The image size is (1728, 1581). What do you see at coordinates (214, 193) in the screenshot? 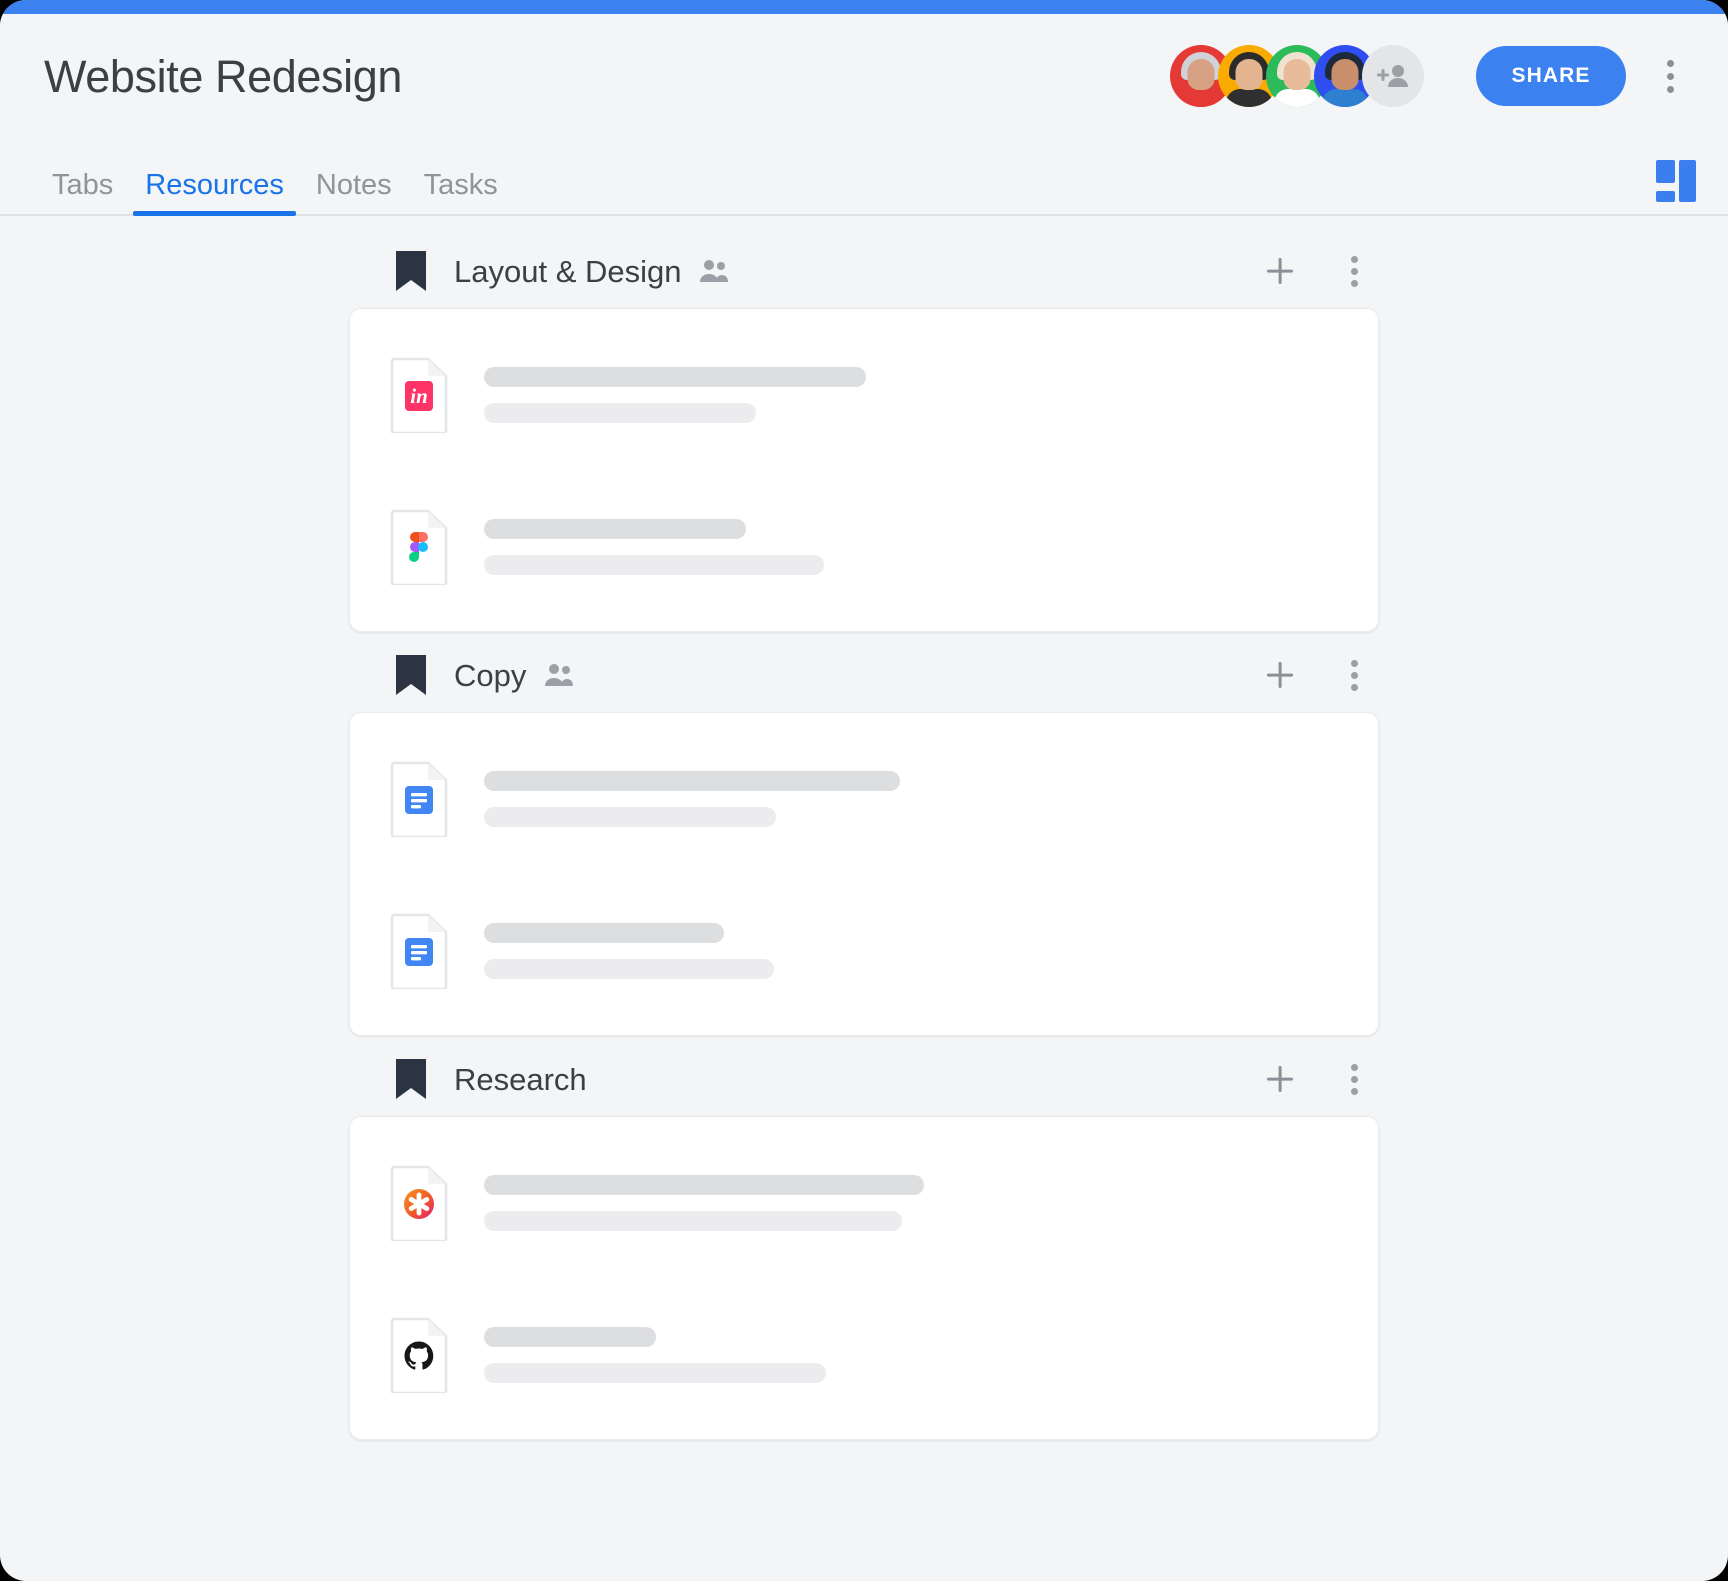
I see `tab-resources: Resources` at bounding box center [214, 193].